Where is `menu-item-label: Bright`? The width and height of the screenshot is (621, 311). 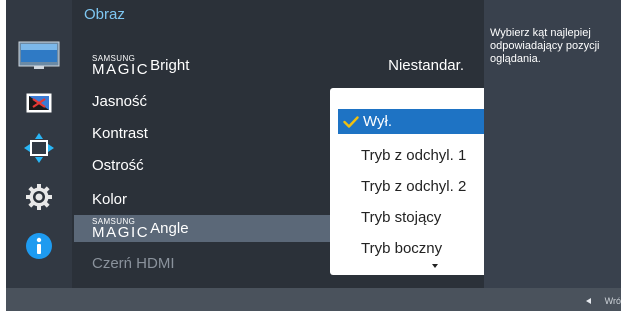 menu-item-label: Bright is located at coordinates (170, 65).